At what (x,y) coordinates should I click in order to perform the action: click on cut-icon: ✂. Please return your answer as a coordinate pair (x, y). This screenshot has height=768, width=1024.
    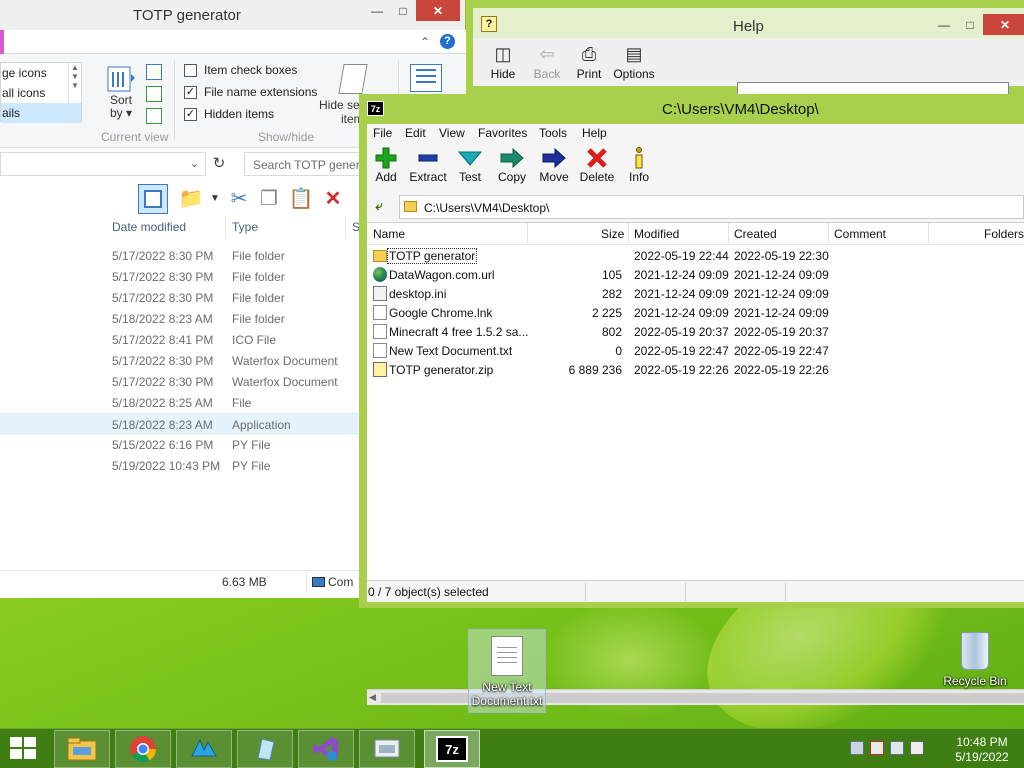
    Looking at the image, I should click on (239, 199).